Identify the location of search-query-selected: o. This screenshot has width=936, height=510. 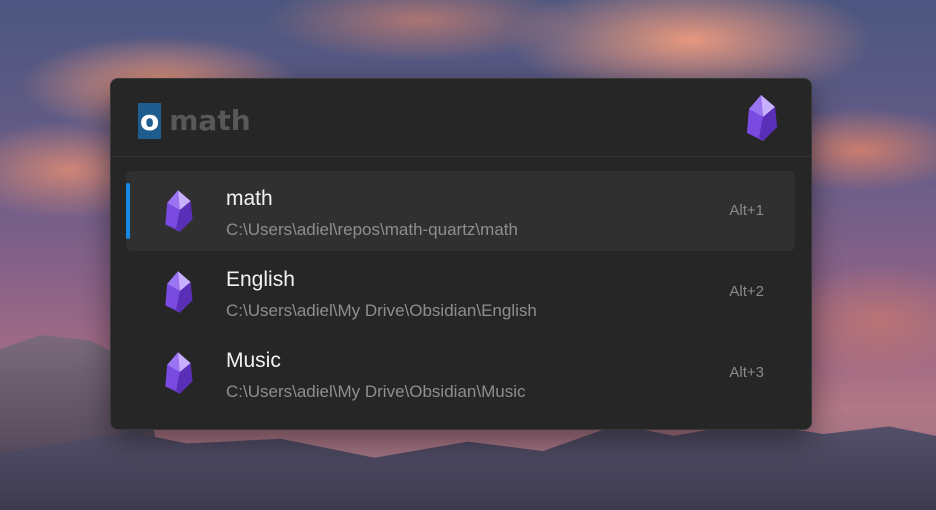
(150, 121).